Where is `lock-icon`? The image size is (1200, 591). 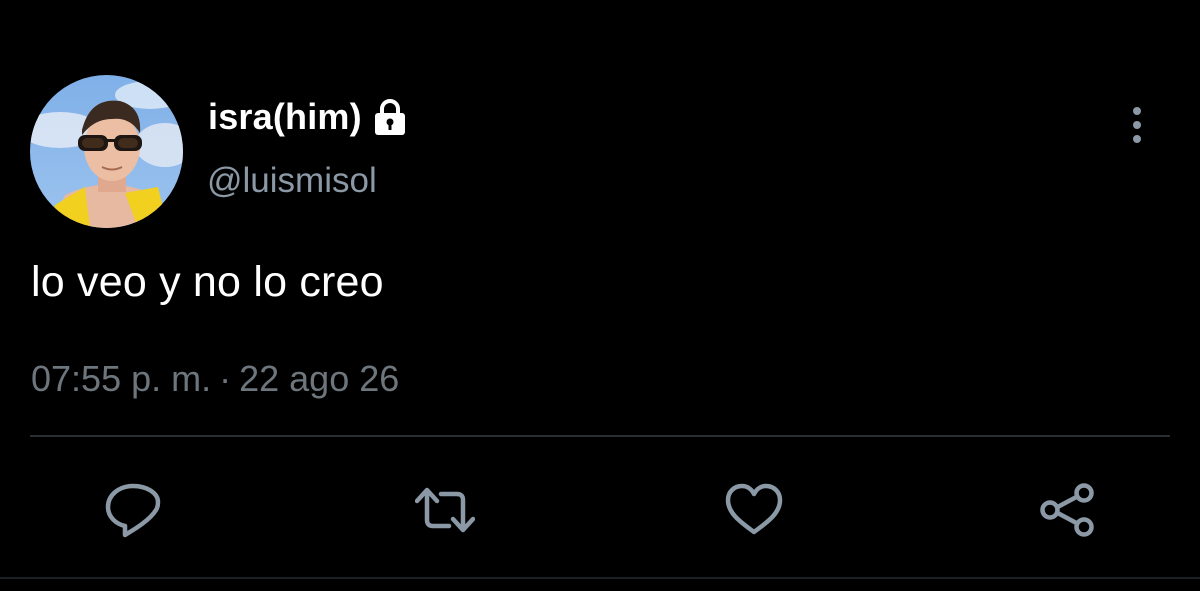 lock-icon is located at coordinates (390, 117).